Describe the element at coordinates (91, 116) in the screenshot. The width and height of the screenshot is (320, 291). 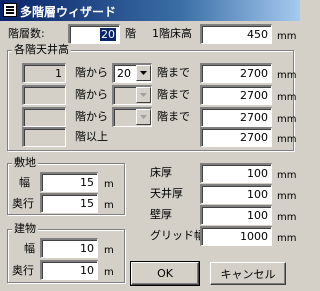
I see `ceiling-row3-from-label: 階から` at that location.